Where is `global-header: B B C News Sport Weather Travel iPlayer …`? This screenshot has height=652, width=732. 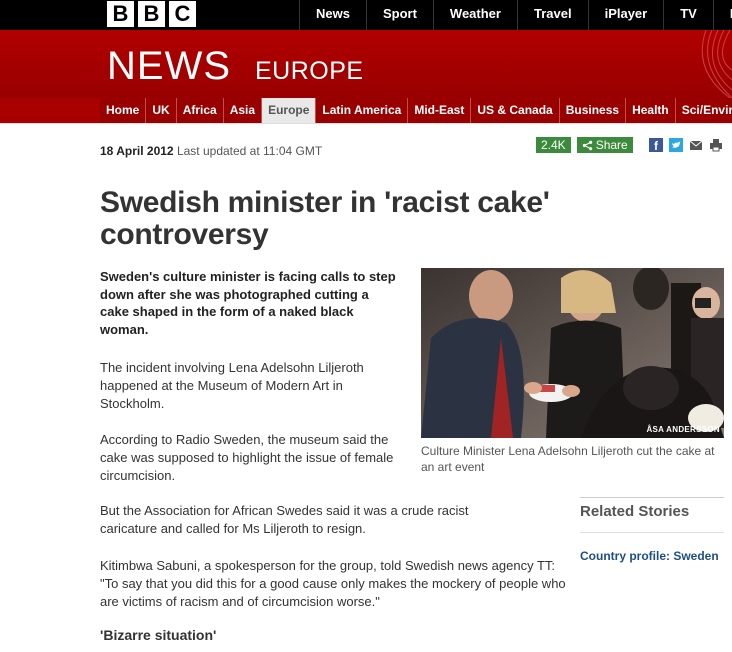
global-header: B B C News Sport Weather Travel iPlayer … is located at coordinates (366, 15).